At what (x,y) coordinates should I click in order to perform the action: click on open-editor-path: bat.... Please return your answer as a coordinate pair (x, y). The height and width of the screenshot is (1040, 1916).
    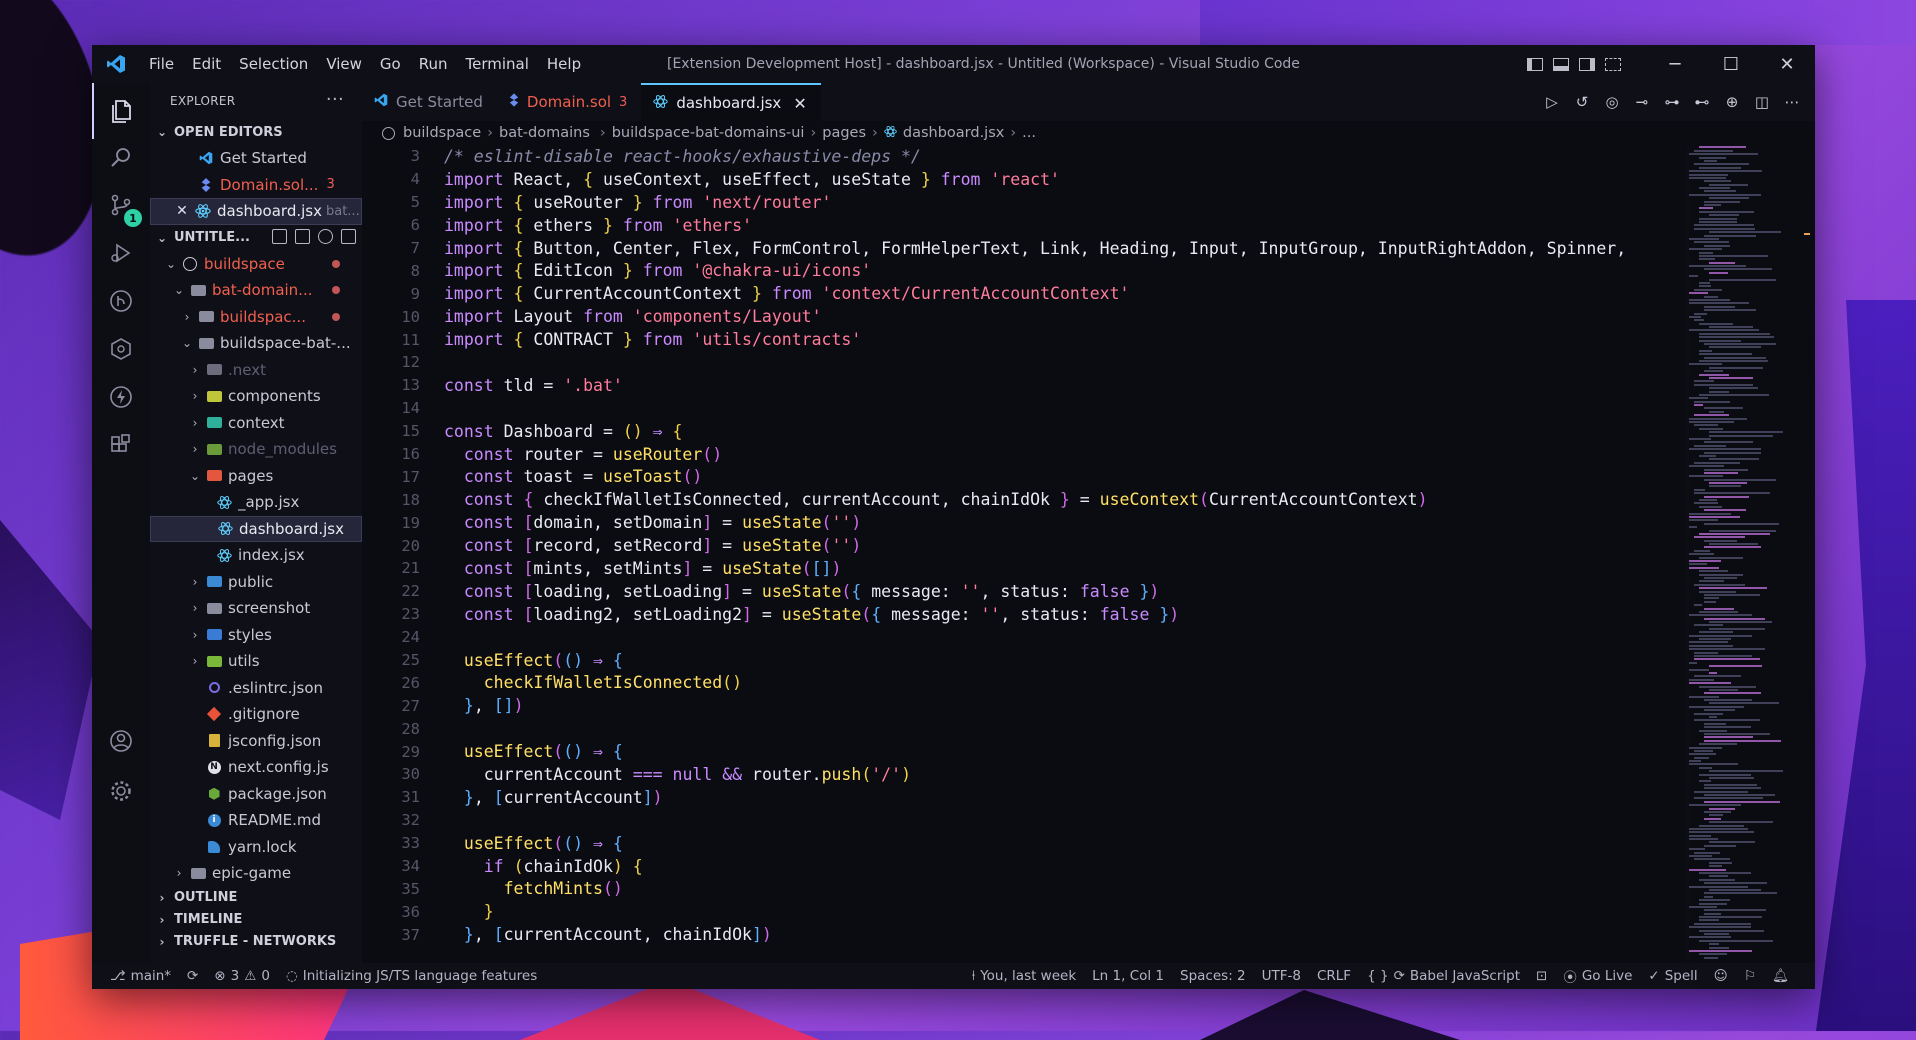
    Looking at the image, I should click on (342, 211).